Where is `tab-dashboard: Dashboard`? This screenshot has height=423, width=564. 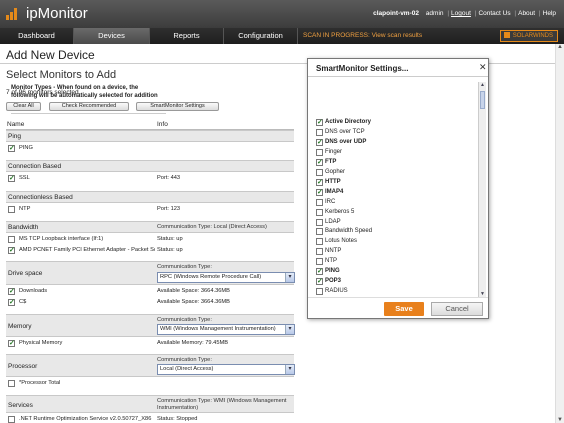 tab-dashboard: Dashboard is located at coordinates (37, 36).